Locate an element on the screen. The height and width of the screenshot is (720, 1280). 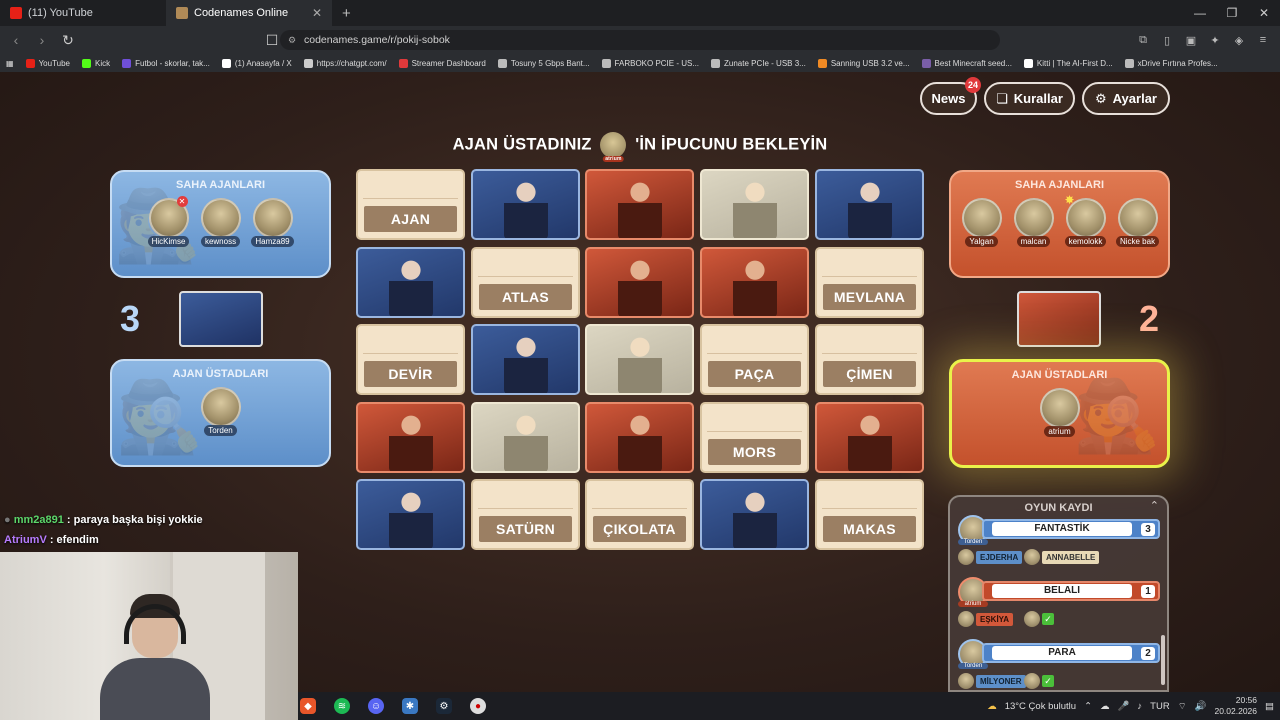
word-card: AJAN is located at coordinates (410, 204).